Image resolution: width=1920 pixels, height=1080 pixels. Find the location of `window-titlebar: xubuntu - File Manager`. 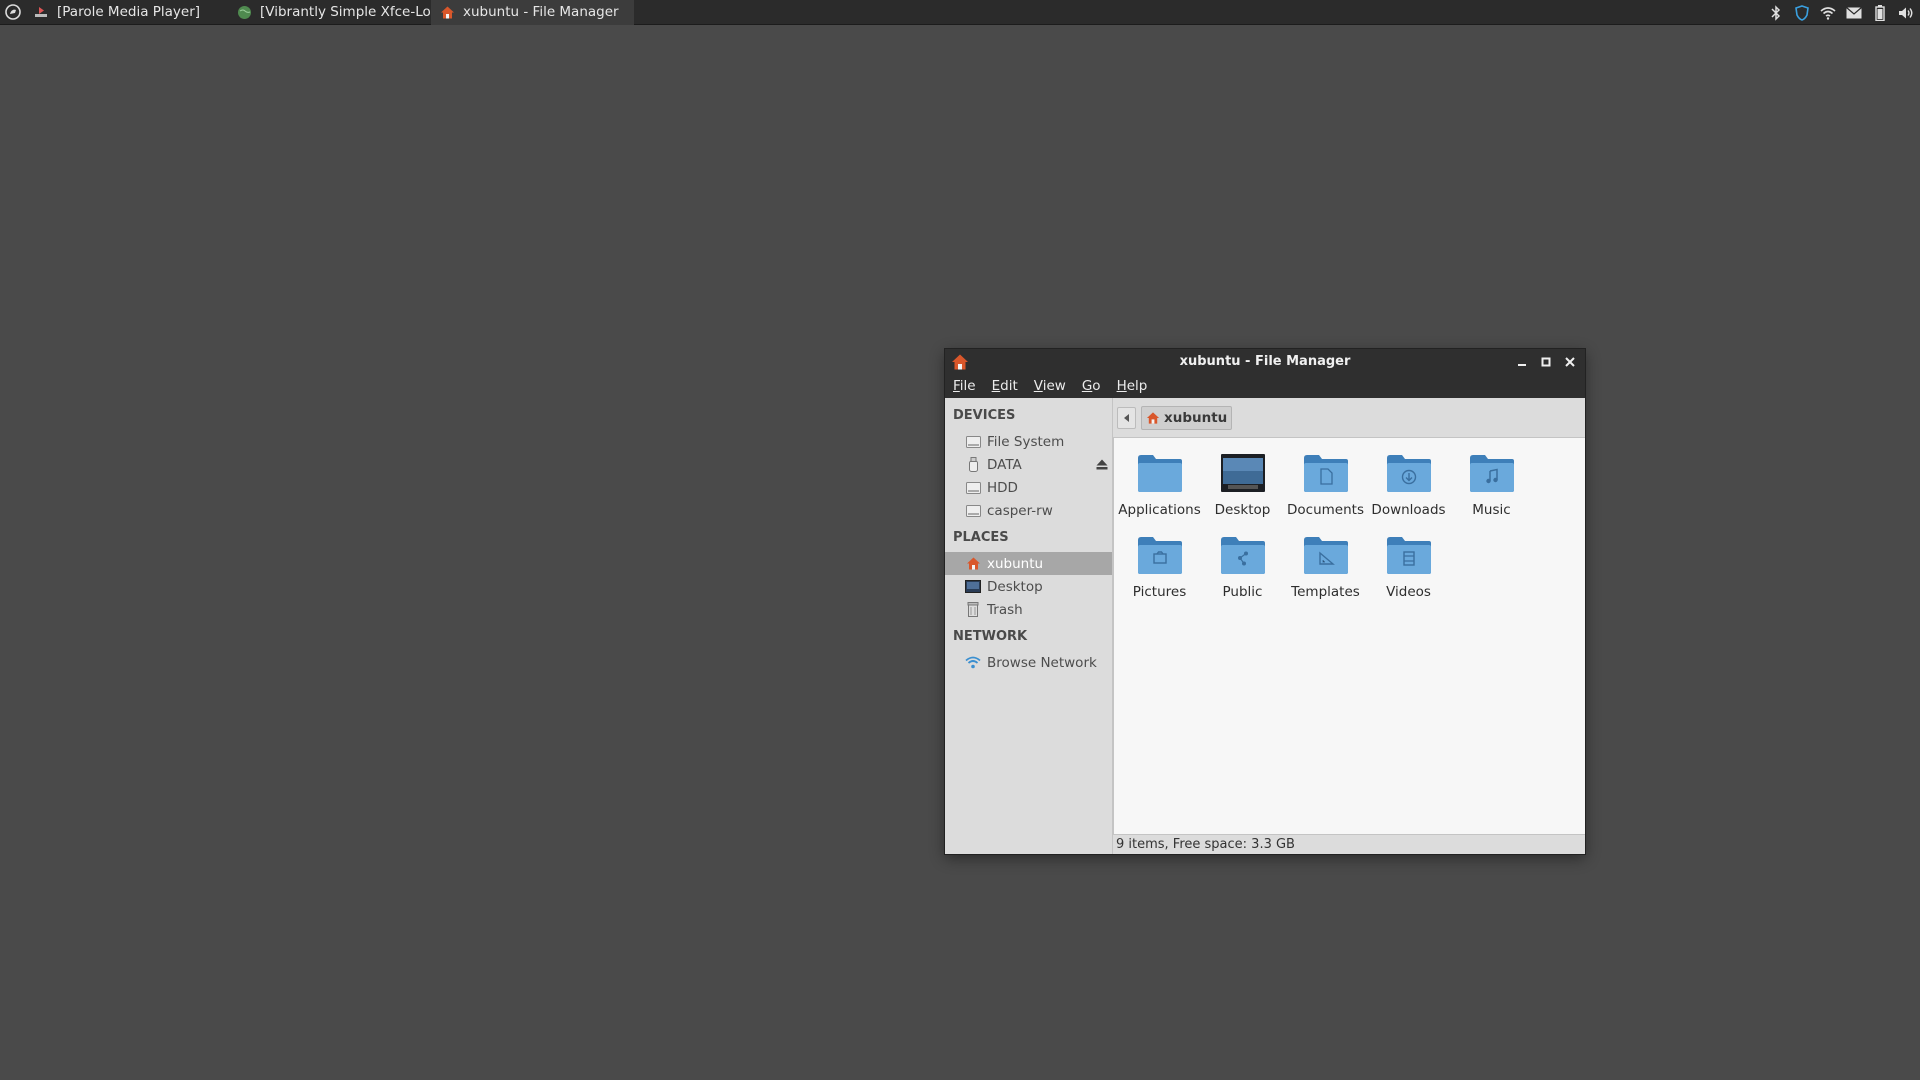

window-titlebar: xubuntu - File Manager is located at coordinates (1265, 361).